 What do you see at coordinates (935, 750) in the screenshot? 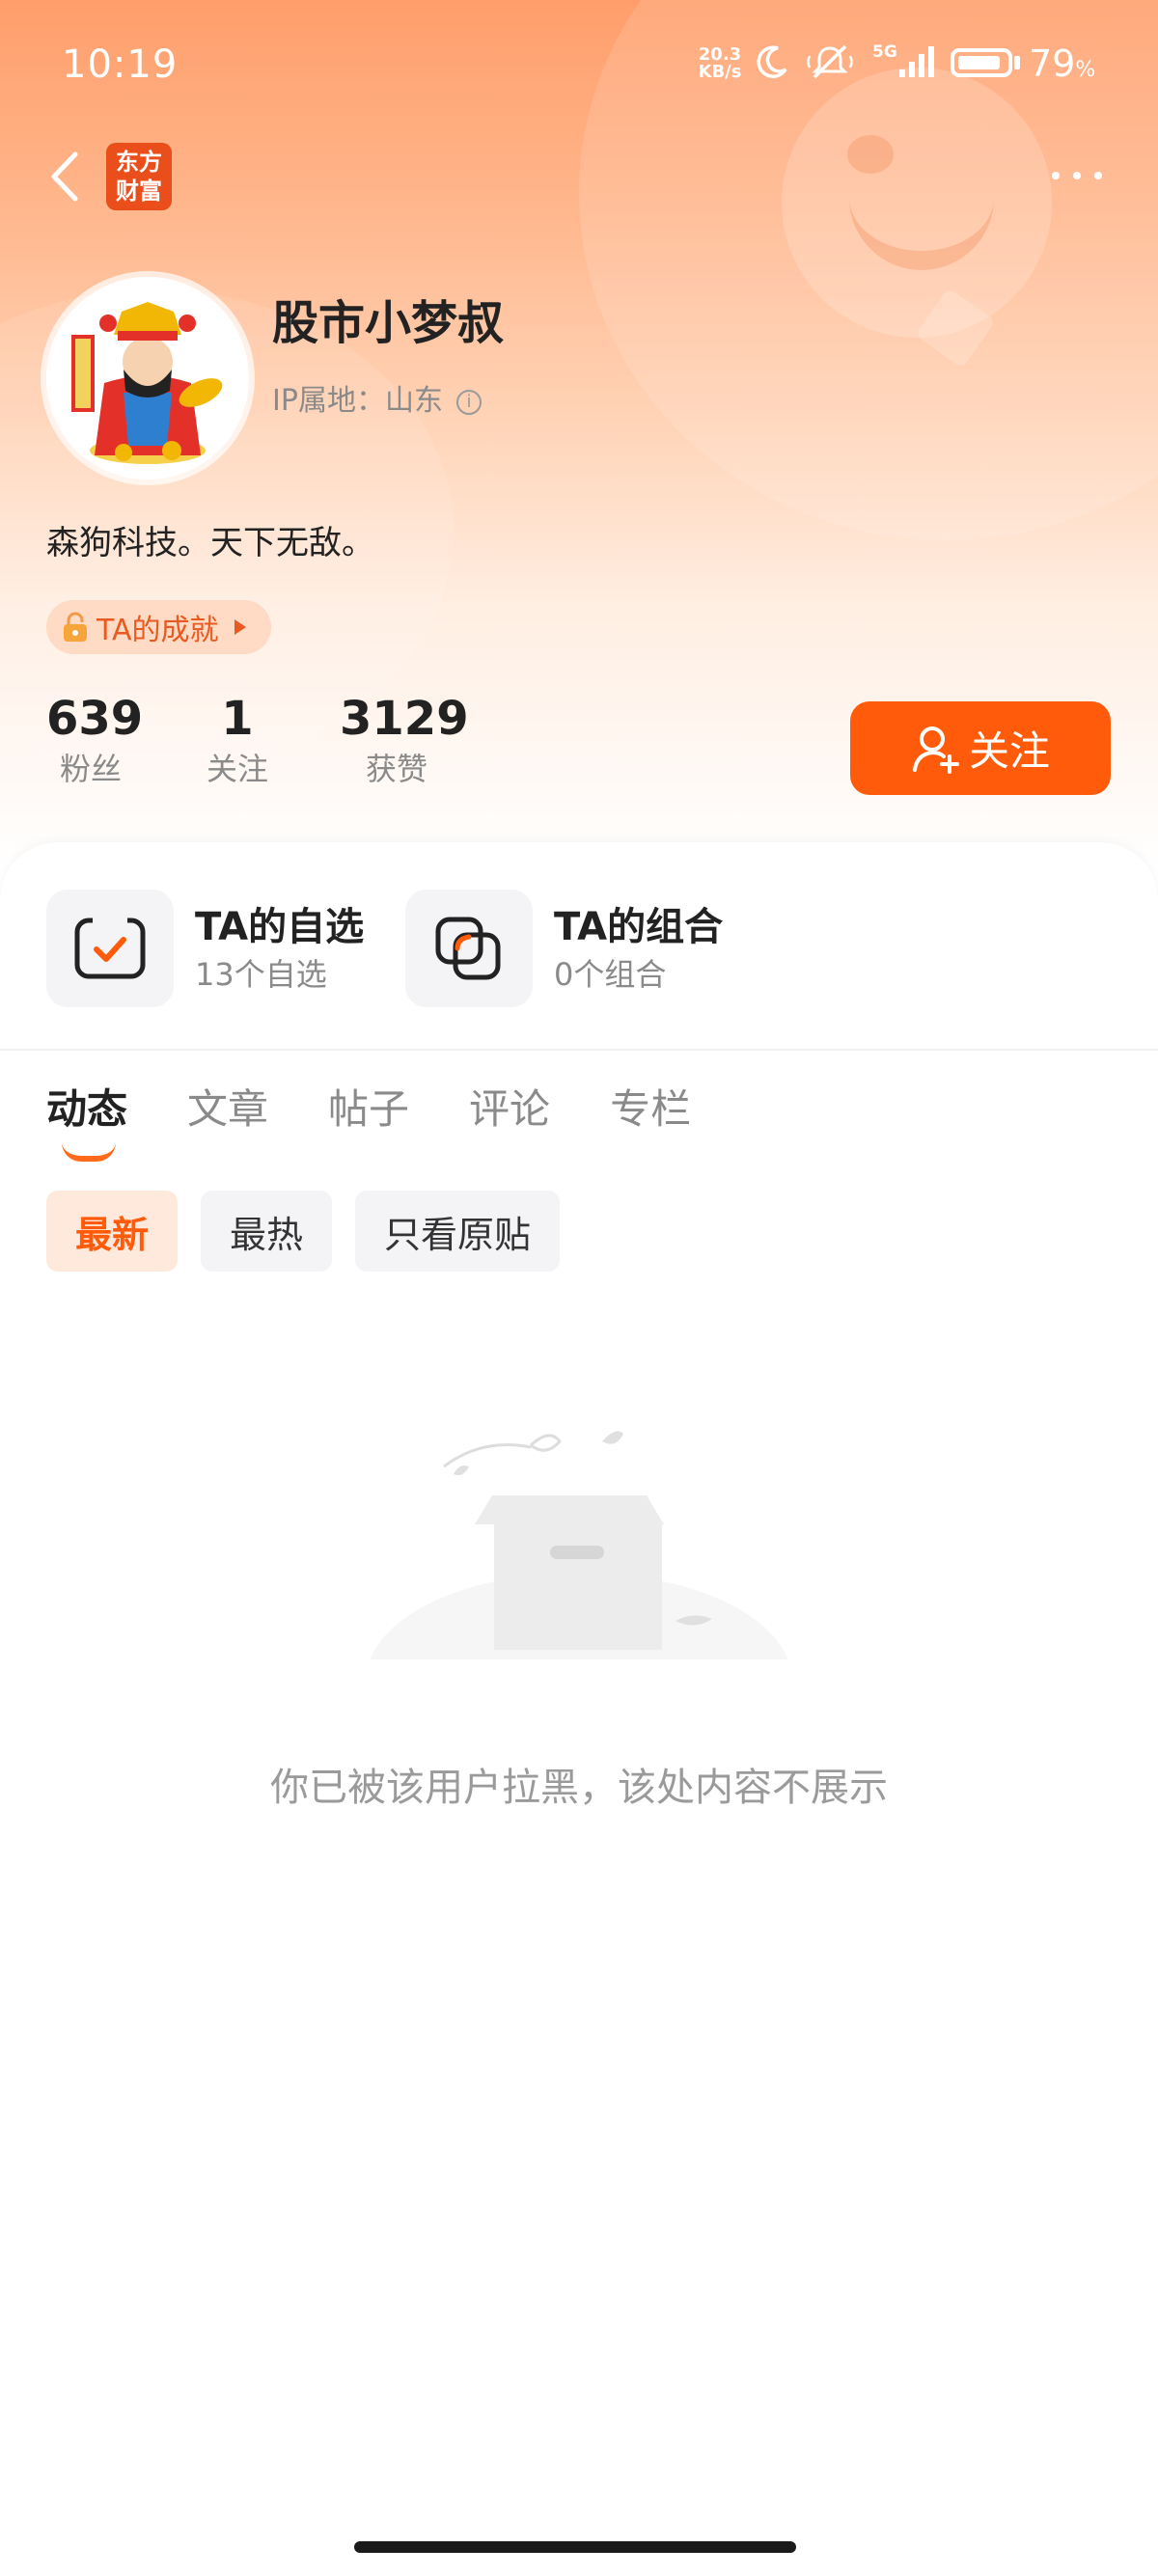
I see `add-user-icon` at bounding box center [935, 750].